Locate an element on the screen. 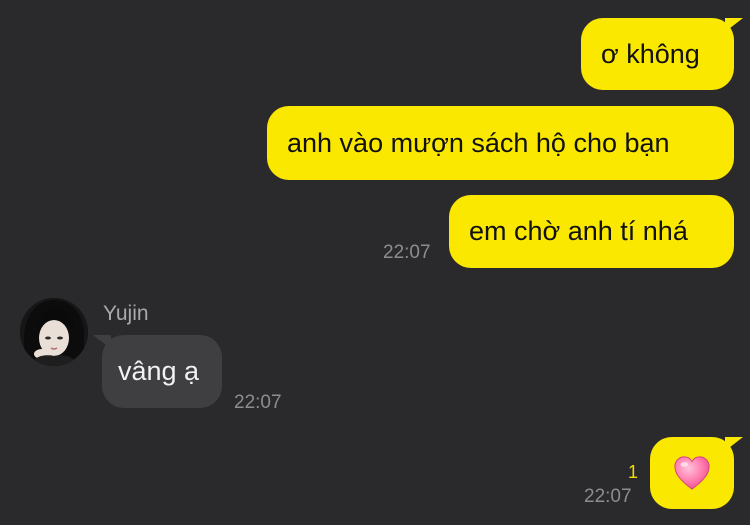  unread-count: 1 is located at coordinates (633, 472).